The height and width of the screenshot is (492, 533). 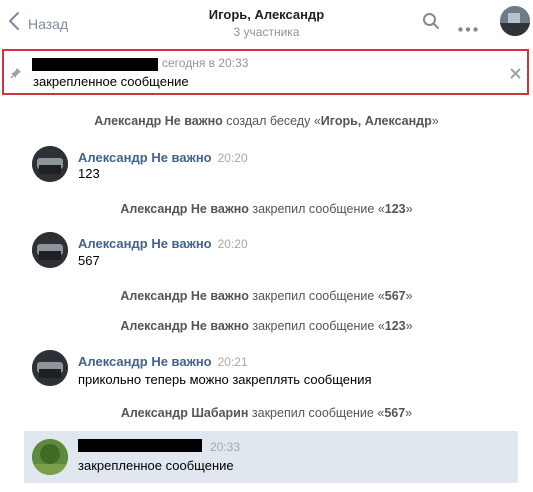 I want to click on system-actor: Александр Шабарин, so click(x=185, y=413).